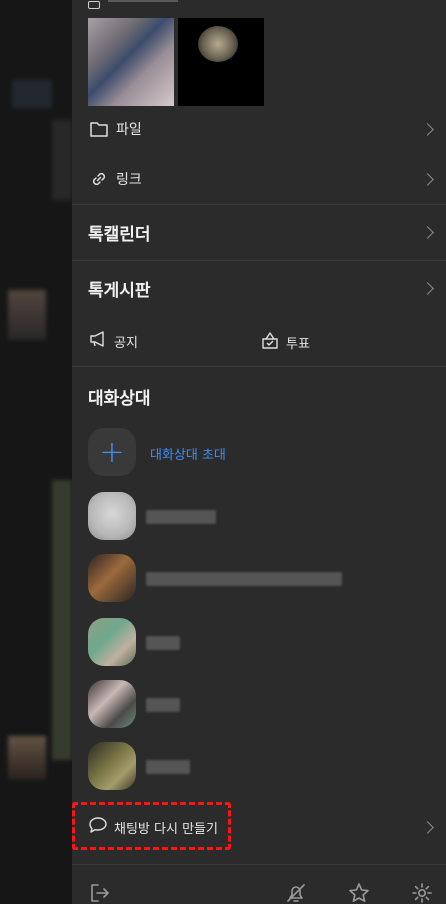 The width and height of the screenshot is (446, 904). Describe the element at coordinates (259, 288) in the screenshot. I see `board-row: 톡게시판` at that location.